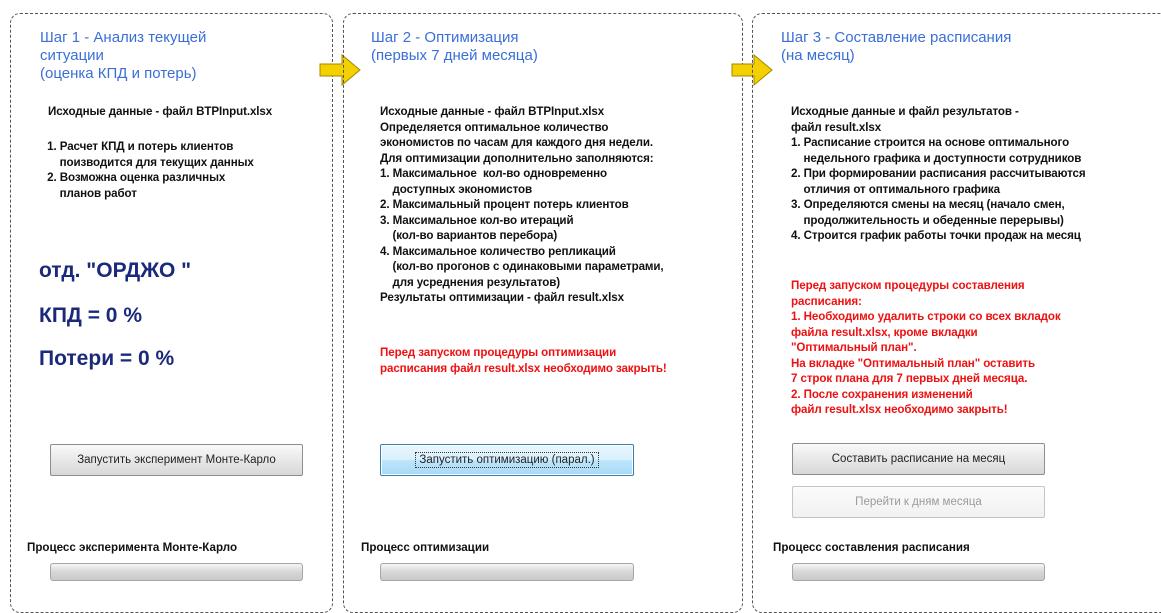 This screenshot has height=613, width=1161. What do you see at coordinates (918, 459) in the screenshot?
I see `schedule-month-button: Составить расписание на месяц` at bounding box center [918, 459].